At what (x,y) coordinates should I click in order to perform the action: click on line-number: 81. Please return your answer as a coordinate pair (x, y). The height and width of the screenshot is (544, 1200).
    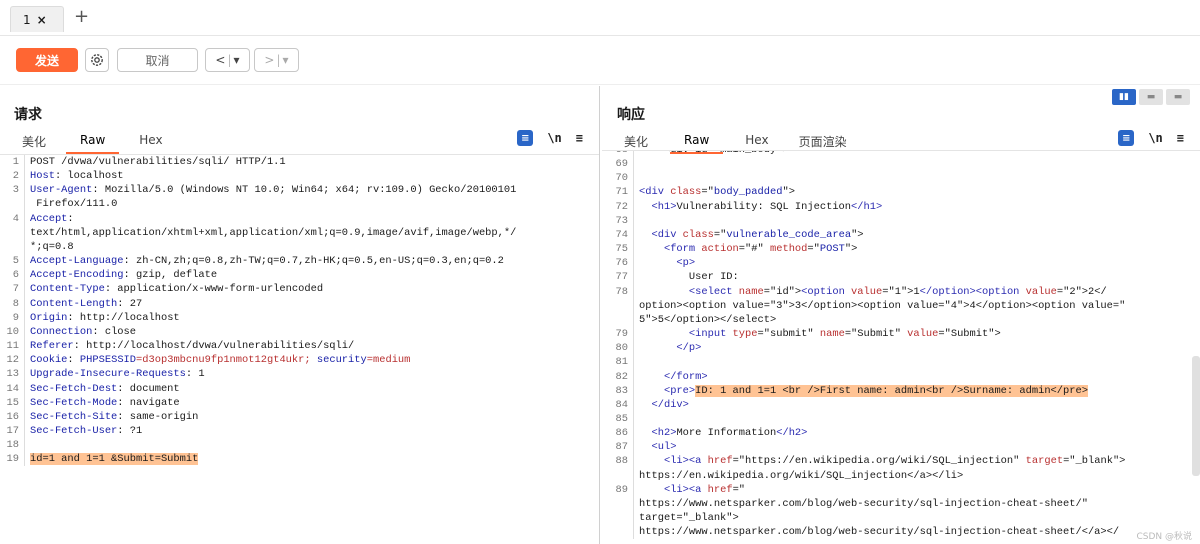
    Looking at the image, I should click on (618, 362).